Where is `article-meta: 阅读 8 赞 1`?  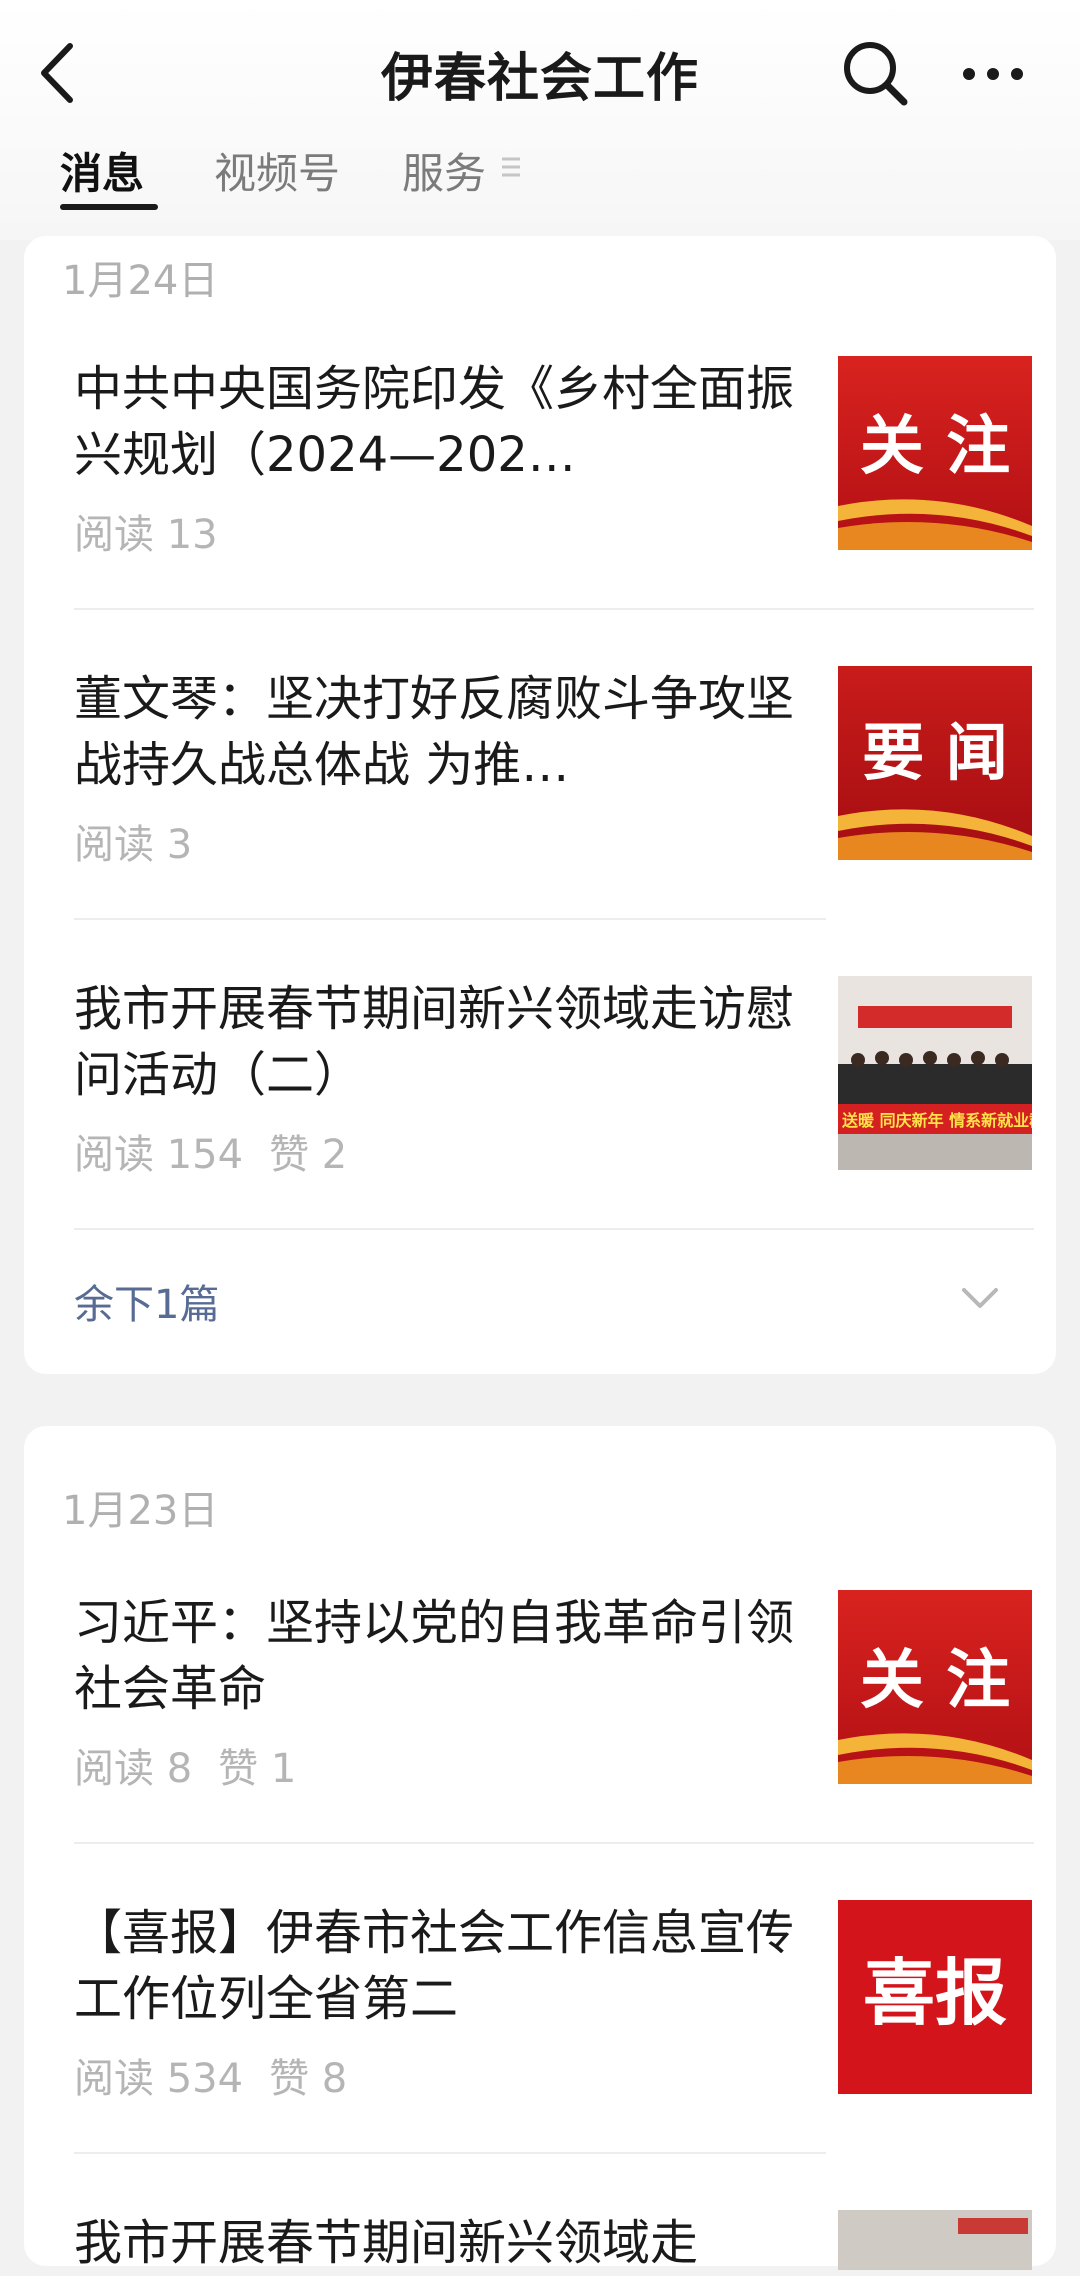 article-meta: 阅读 8 赞 1 is located at coordinates (198, 1765).